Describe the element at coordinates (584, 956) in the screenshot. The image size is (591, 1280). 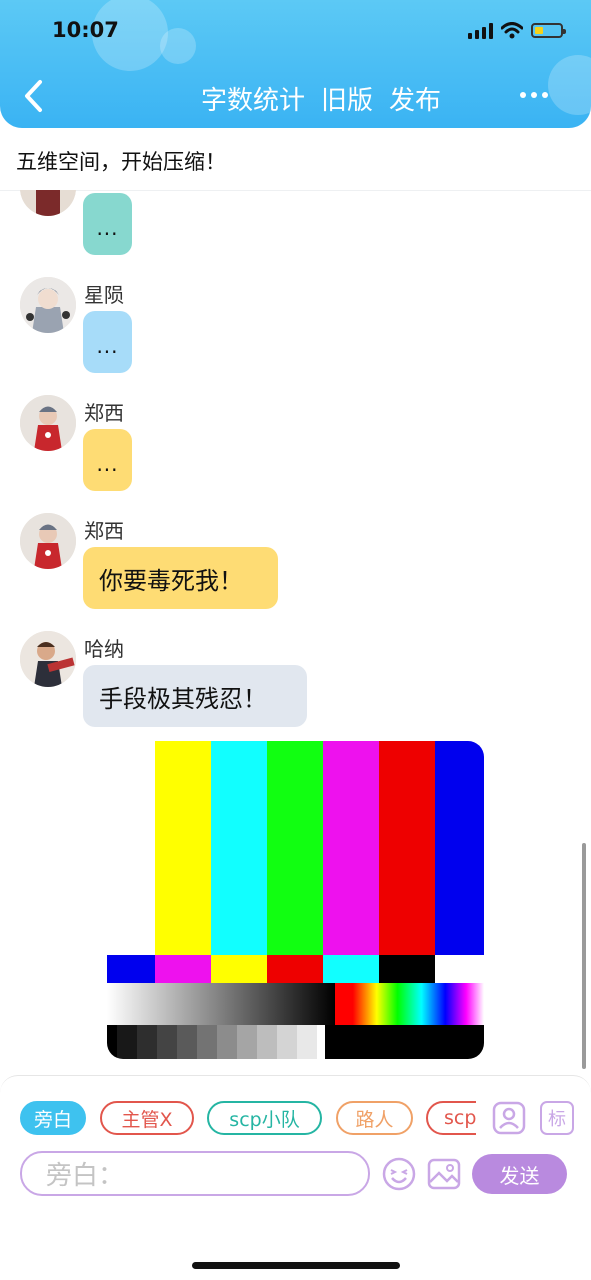
I see `scrollbar` at that location.